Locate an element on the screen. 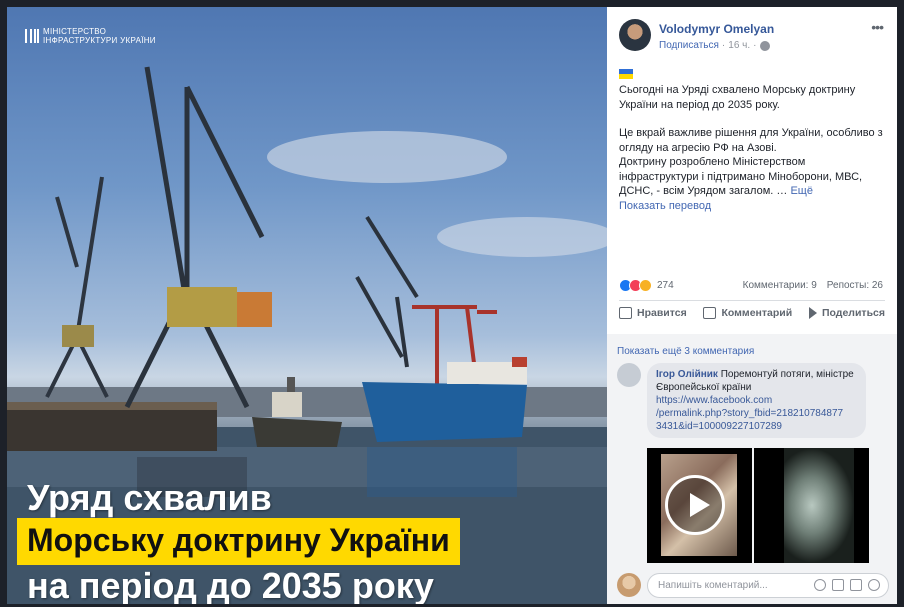 The height and width of the screenshot is (607, 904). comment-input-icons is located at coordinates (847, 585).